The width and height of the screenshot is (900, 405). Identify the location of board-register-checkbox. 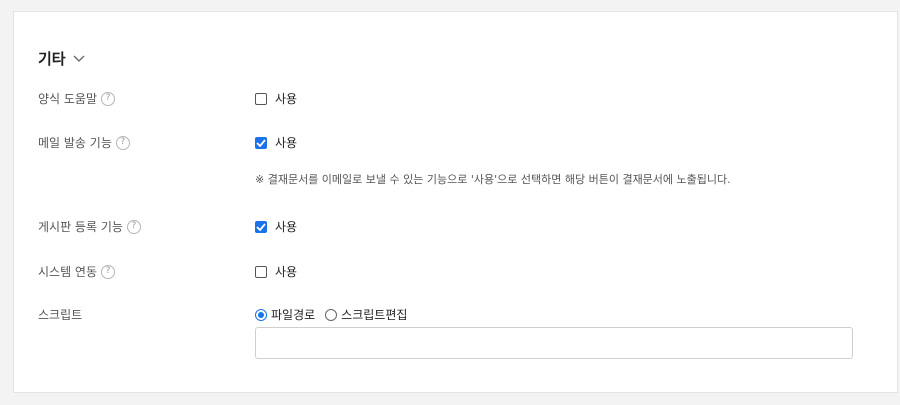
(261, 226).